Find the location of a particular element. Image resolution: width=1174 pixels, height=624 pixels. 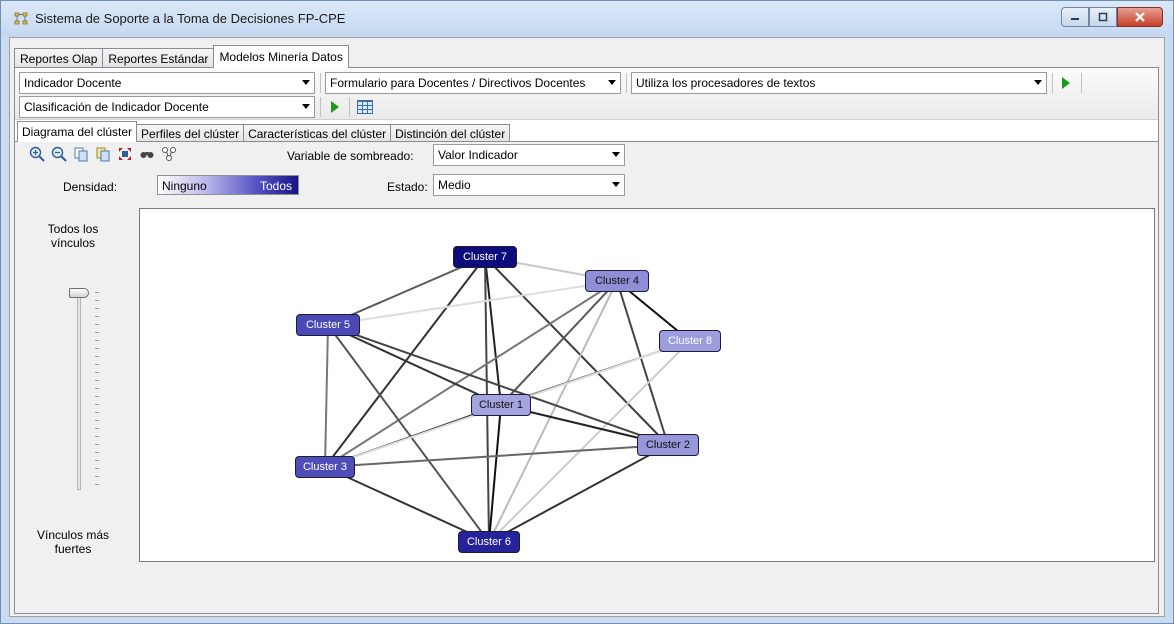

tab-modelos-mineria: Modelos Minería Datos is located at coordinates (281, 56).